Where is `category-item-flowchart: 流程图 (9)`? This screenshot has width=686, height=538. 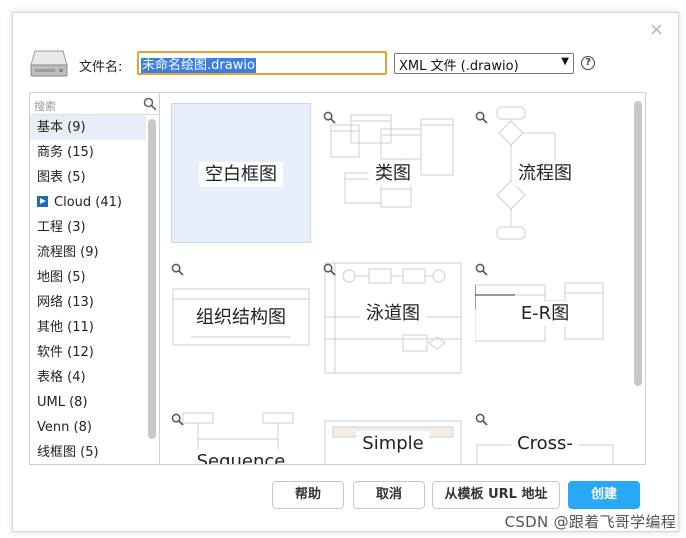
category-item-flowchart: 流程图 (9) is located at coordinates (88, 252).